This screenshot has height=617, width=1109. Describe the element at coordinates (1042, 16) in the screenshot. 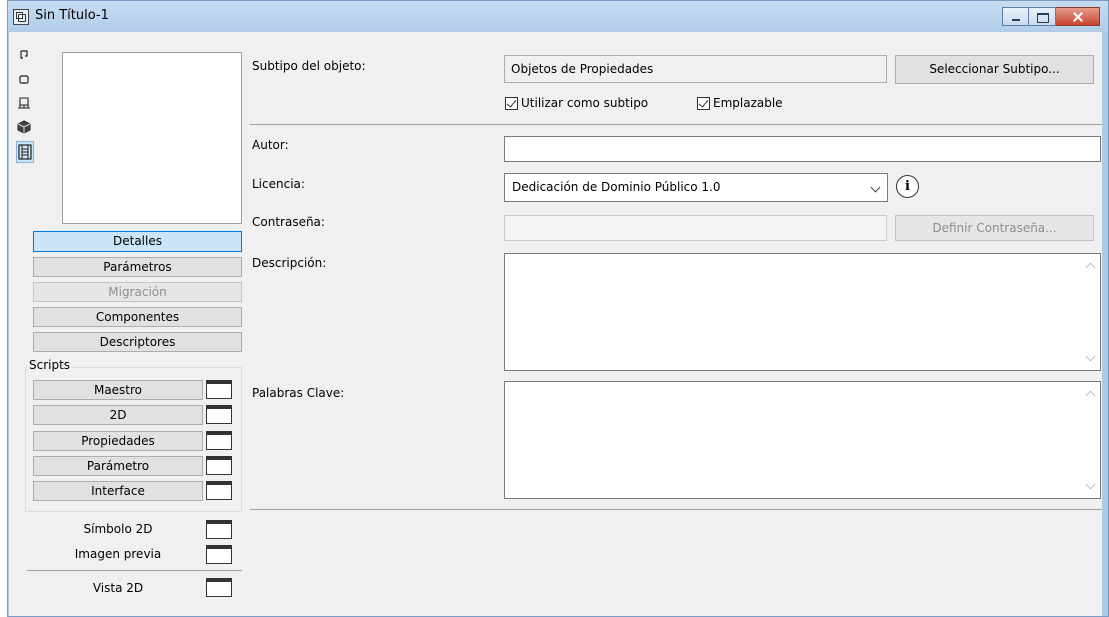

I see `maximize-button` at that location.